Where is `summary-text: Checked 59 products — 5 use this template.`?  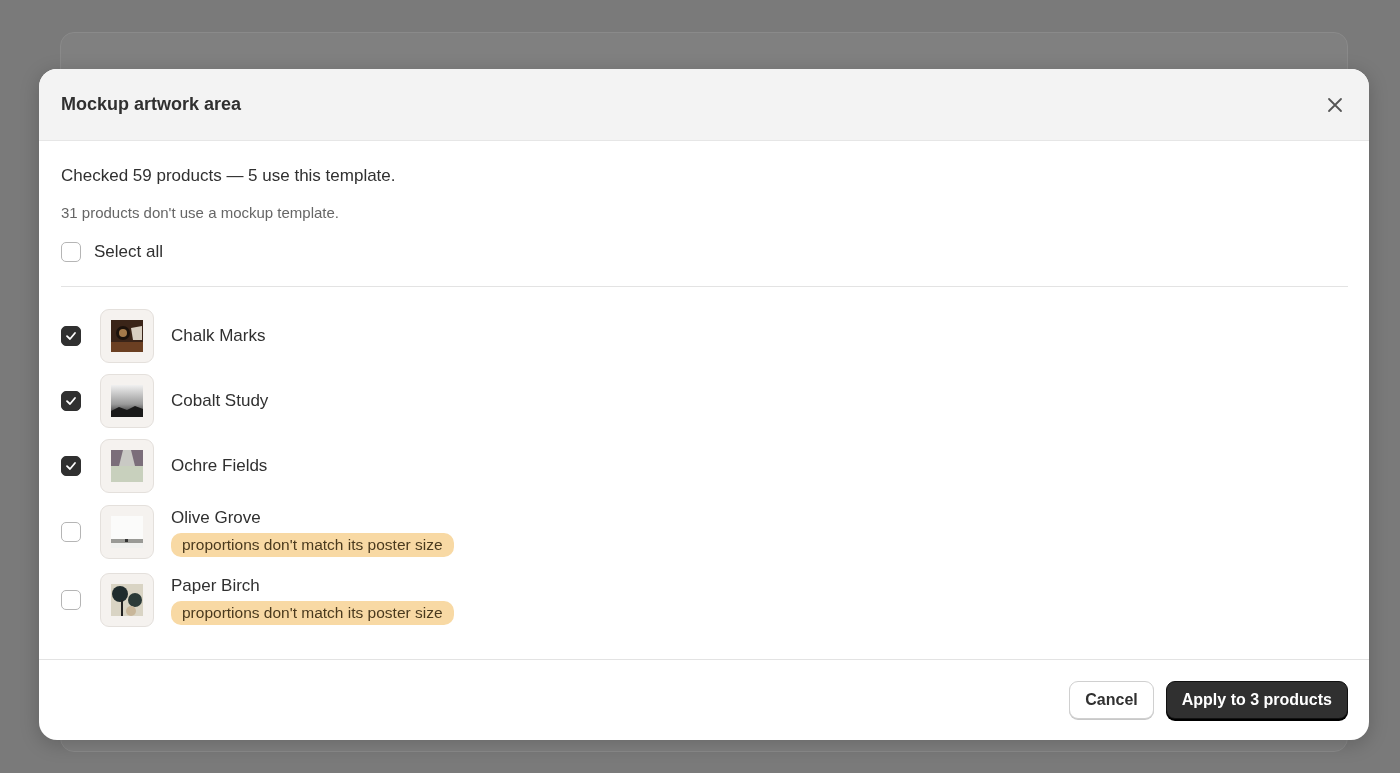
summary-text: Checked 59 products — 5 use this template. is located at coordinates (229, 176).